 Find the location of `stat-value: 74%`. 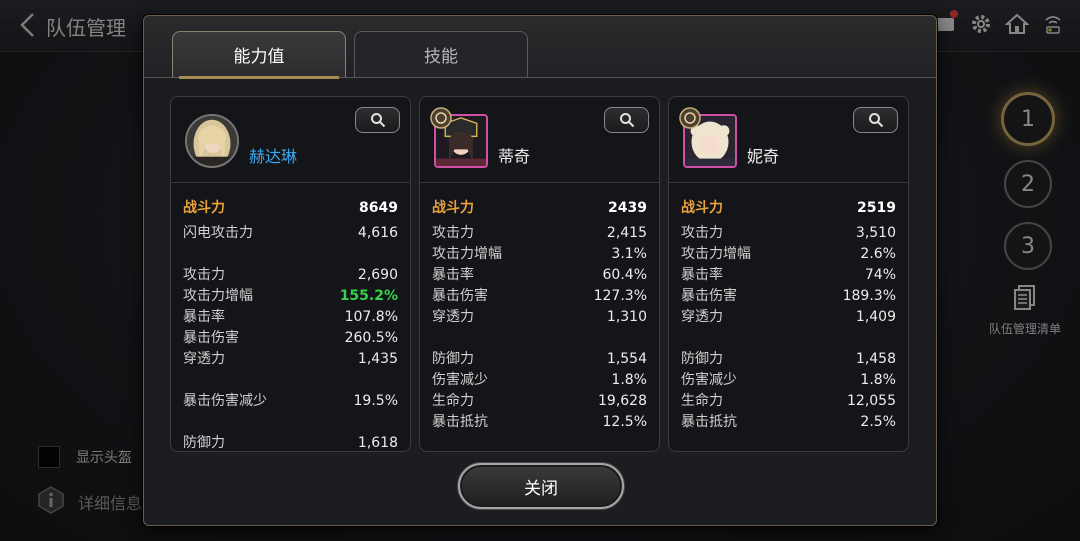

stat-value: 74% is located at coordinates (880, 275).